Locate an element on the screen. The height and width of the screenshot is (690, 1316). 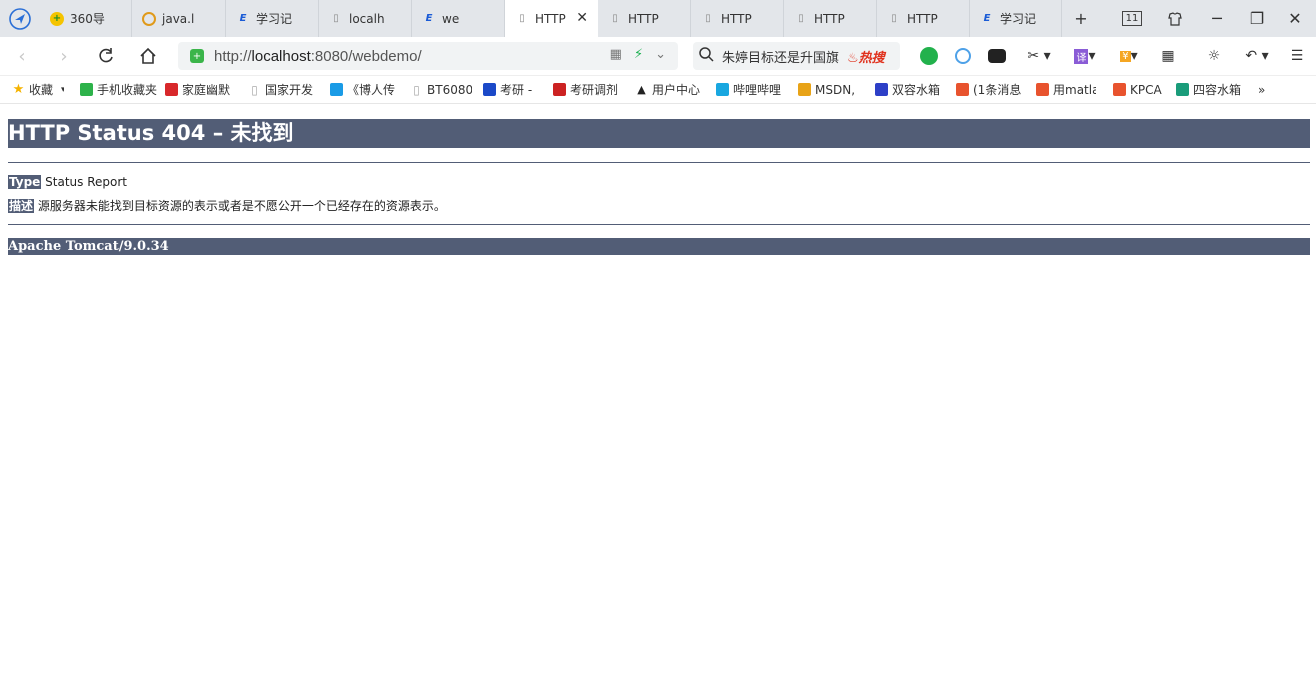
forward-button: › is located at coordinates (64, 56).